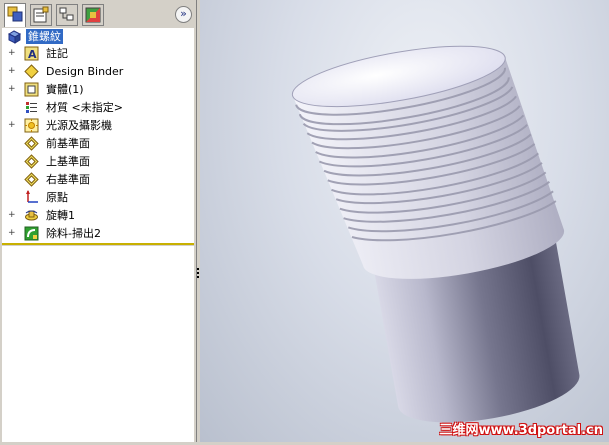  I want to click on tree-item-lights-cameras: + 光源及攝影機, so click(98, 125).